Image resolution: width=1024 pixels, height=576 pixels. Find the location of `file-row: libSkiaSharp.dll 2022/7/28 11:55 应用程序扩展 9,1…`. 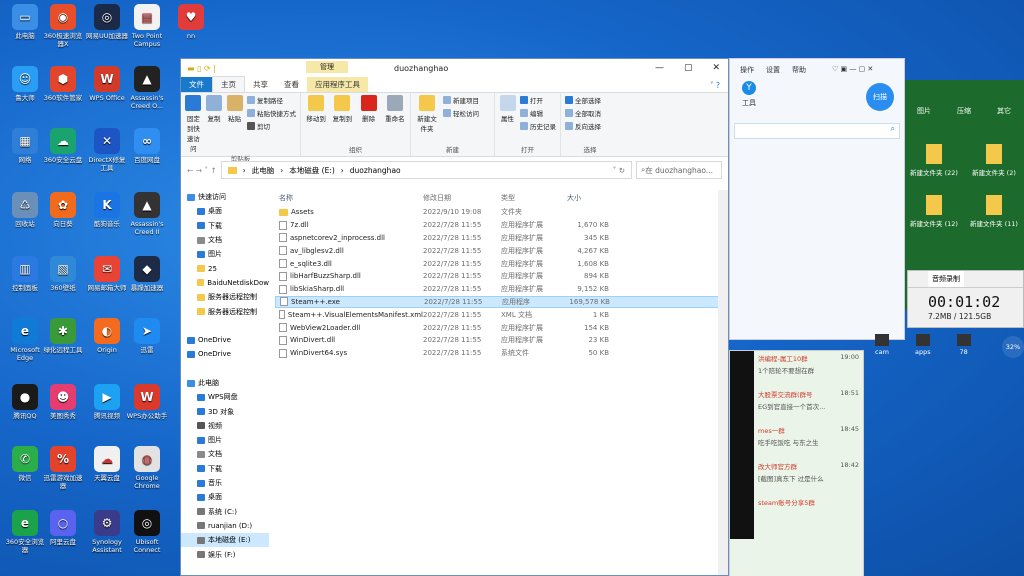

file-row: libSkiaSharp.dll 2022/7/28 11:55 应用程序扩展 9,1… is located at coordinates (501, 289).